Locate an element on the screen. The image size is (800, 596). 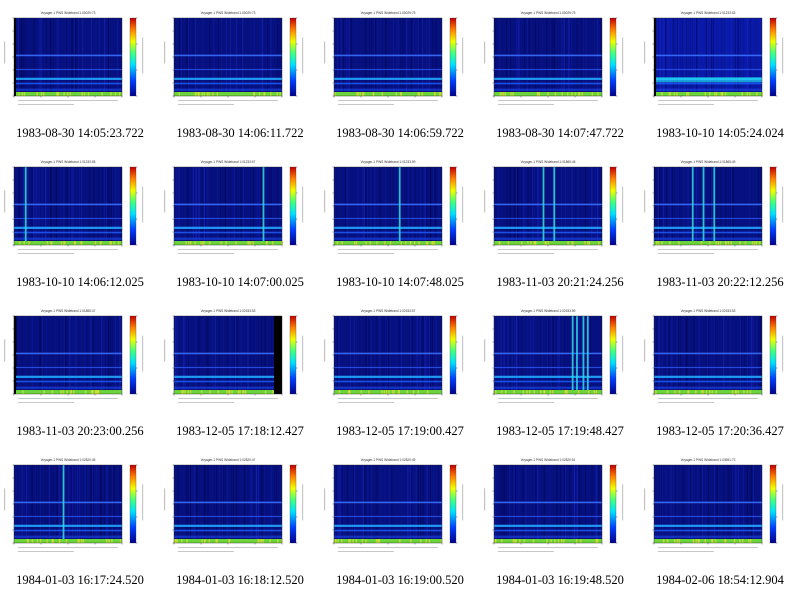
panel-timestamp: 1983-12-05 17:19:48.427 is located at coordinates (560, 431).